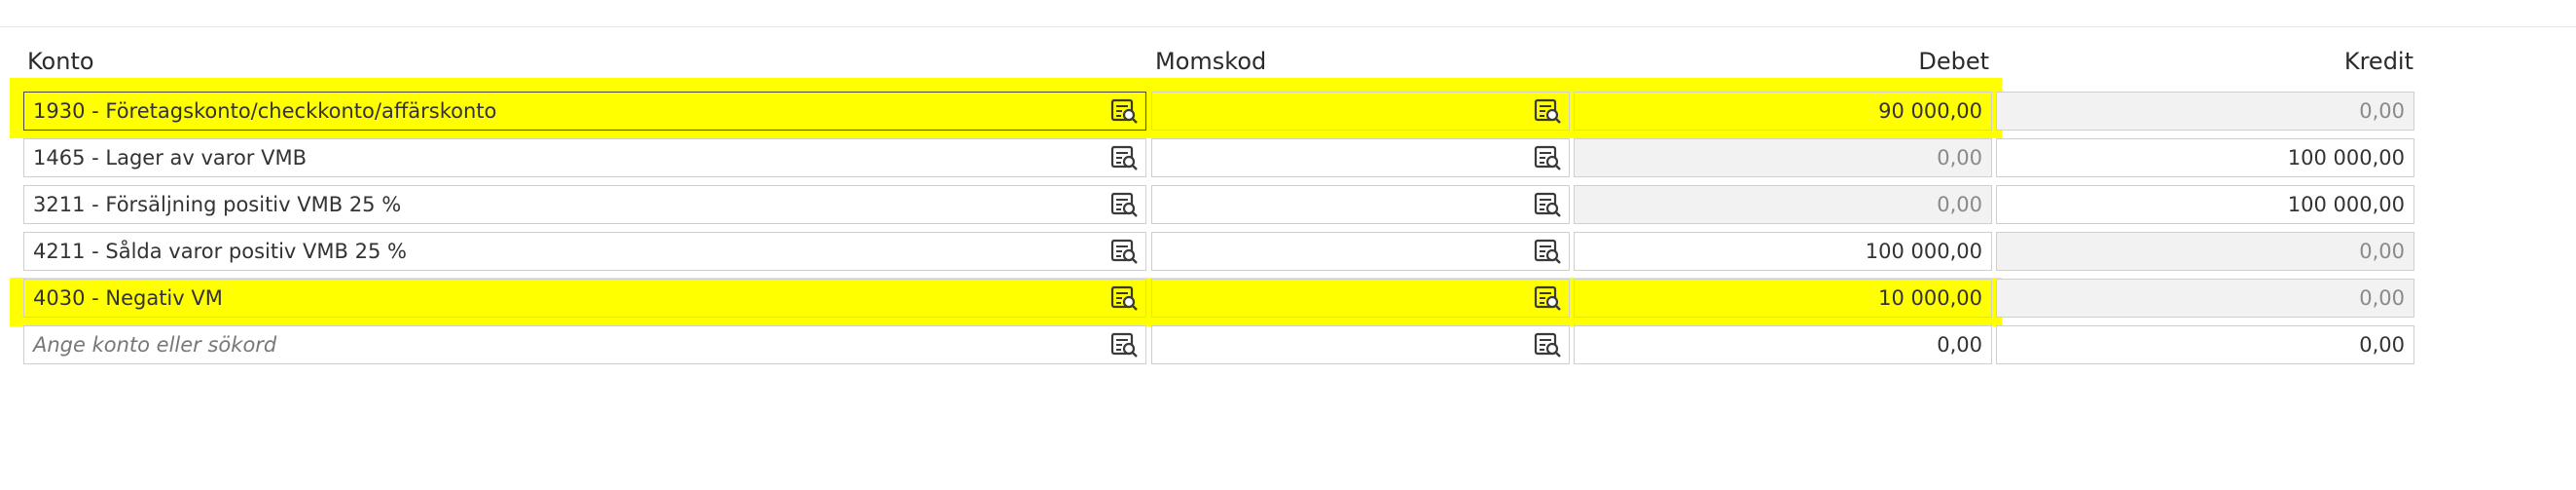  Describe the element at coordinates (1783, 252) in the screenshot. I see `debet-input: 100 000,00` at that location.